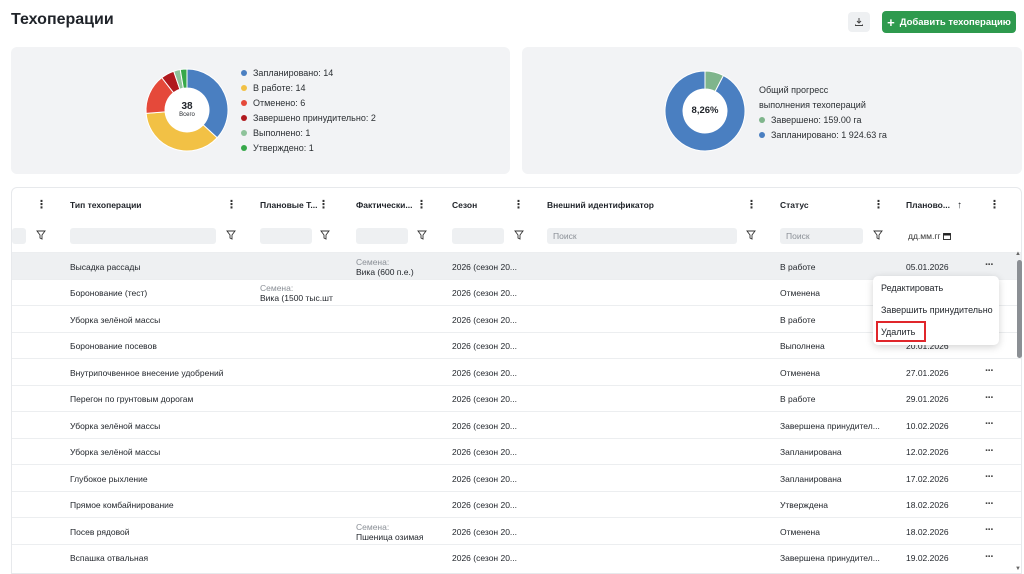 The height and width of the screenshot is (574, 1024). Describe the element at coordinates (1018, 569) in the screenshot. I see `scroll-down-icon: ▼` at that location.